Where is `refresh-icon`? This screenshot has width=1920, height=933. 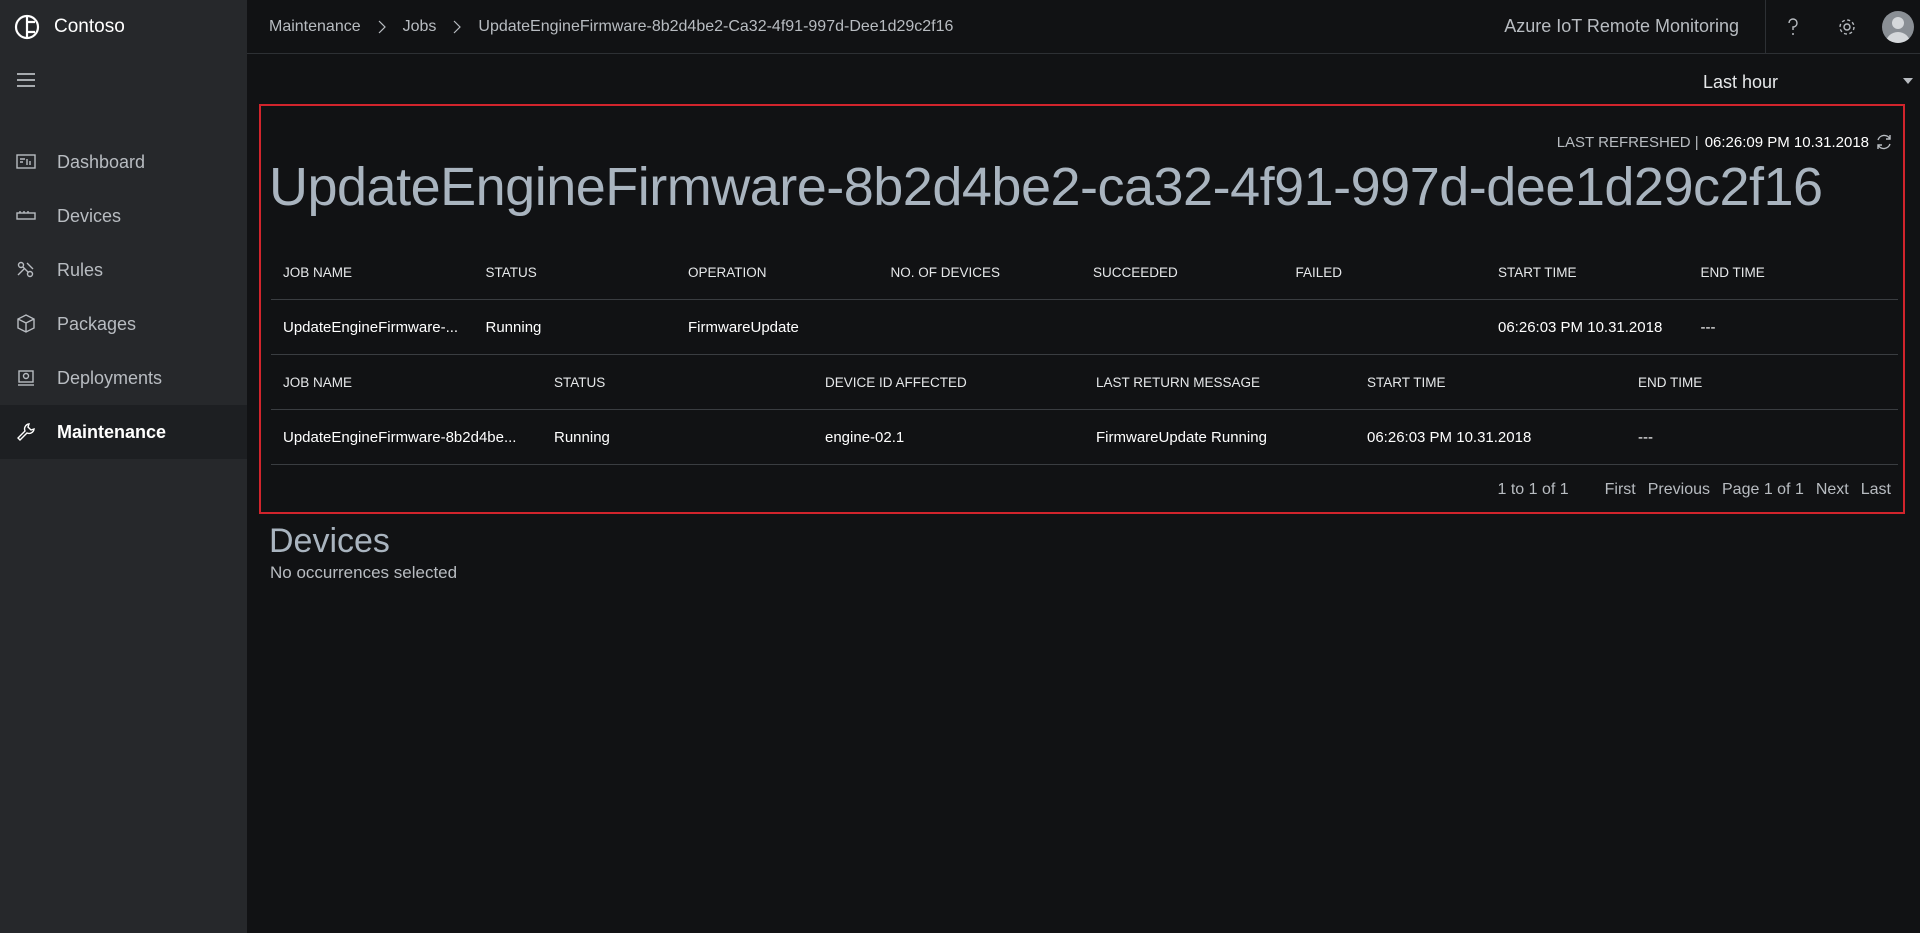 refresh-icon is located at coordinates (1884, 142).